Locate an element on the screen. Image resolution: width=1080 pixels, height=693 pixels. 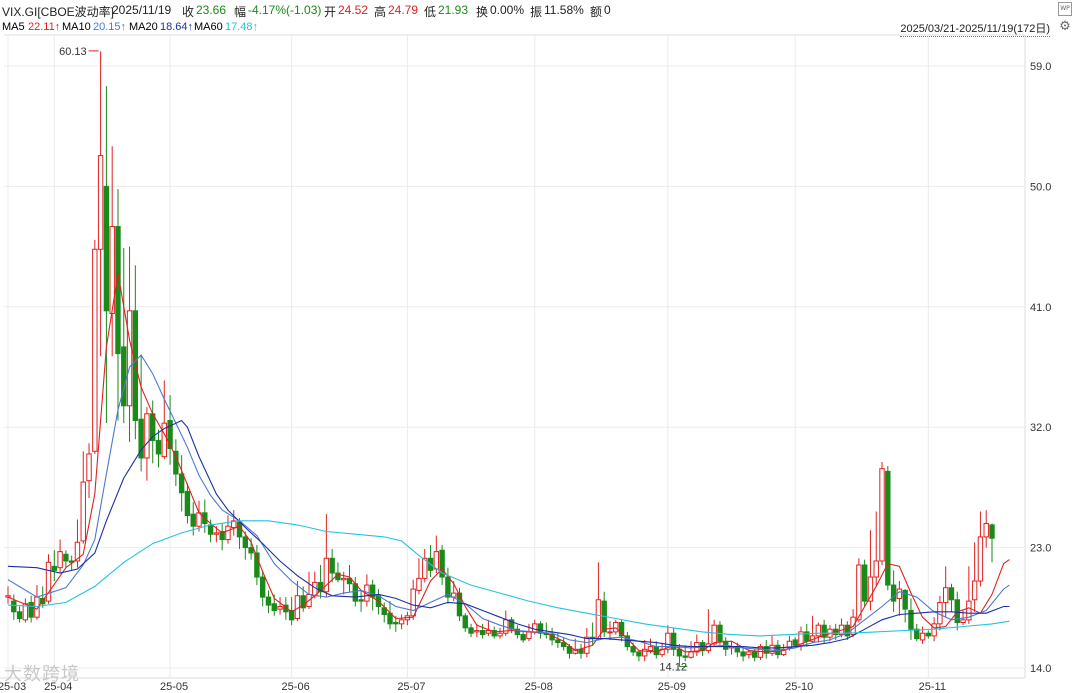
y-tick-label: 59.0 is located at coordinates (1040, 67).